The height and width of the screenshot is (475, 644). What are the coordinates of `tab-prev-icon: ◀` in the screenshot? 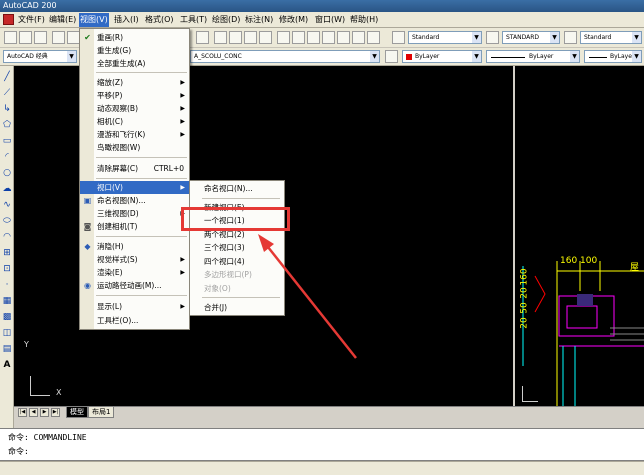 It's located at (33, 412).